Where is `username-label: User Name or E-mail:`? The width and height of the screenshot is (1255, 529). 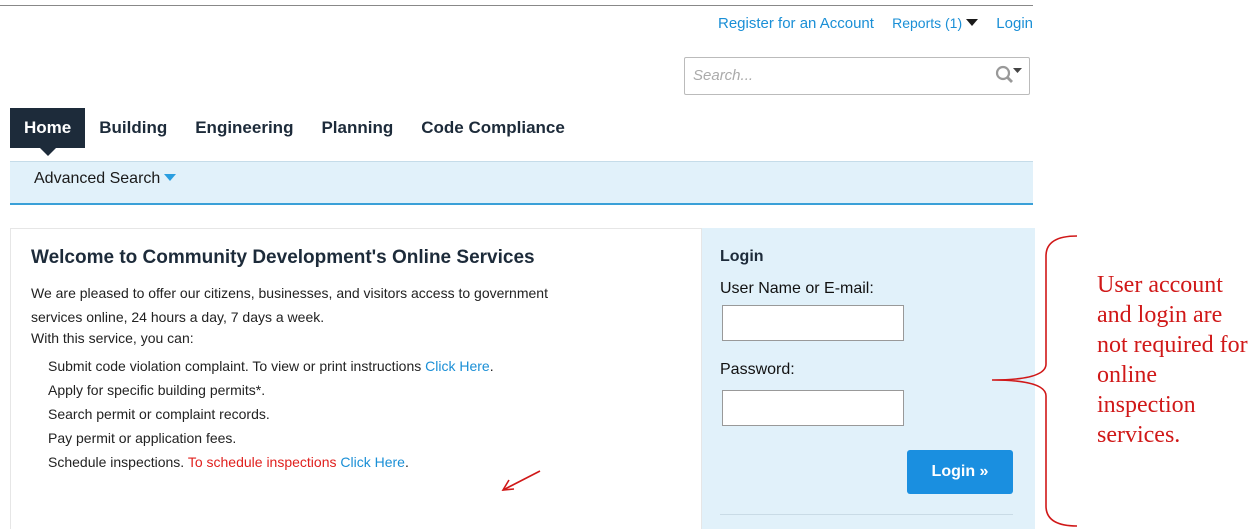
username-label: User Name or E-mail: is located at coordinates (797, 288).